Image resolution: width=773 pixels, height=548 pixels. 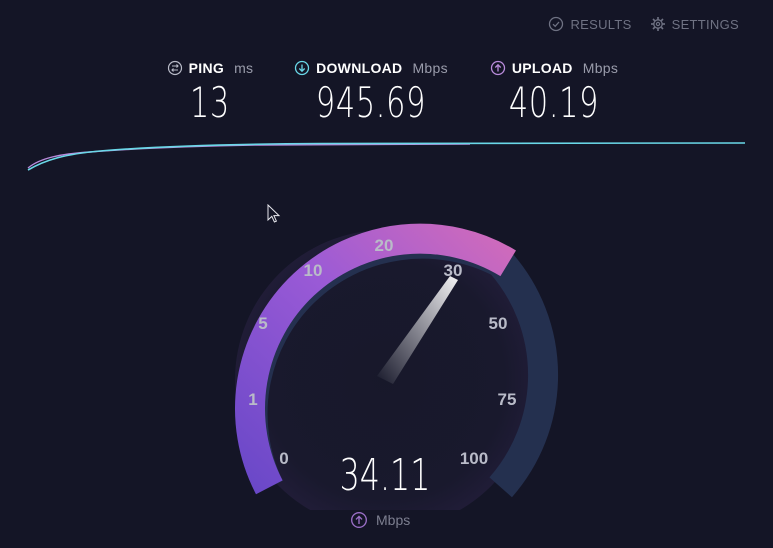 I want to click on settings-button: SETTINGS, so click(x=694, y=24).